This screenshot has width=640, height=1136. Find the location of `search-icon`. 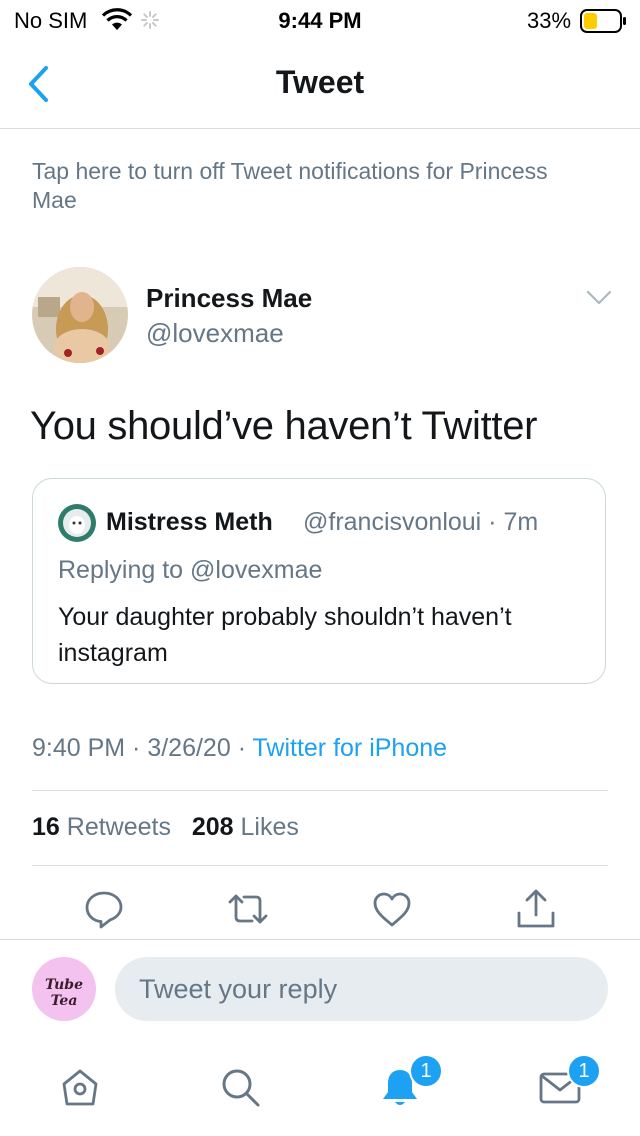

search-icon is located at coordinates (240, 1087).